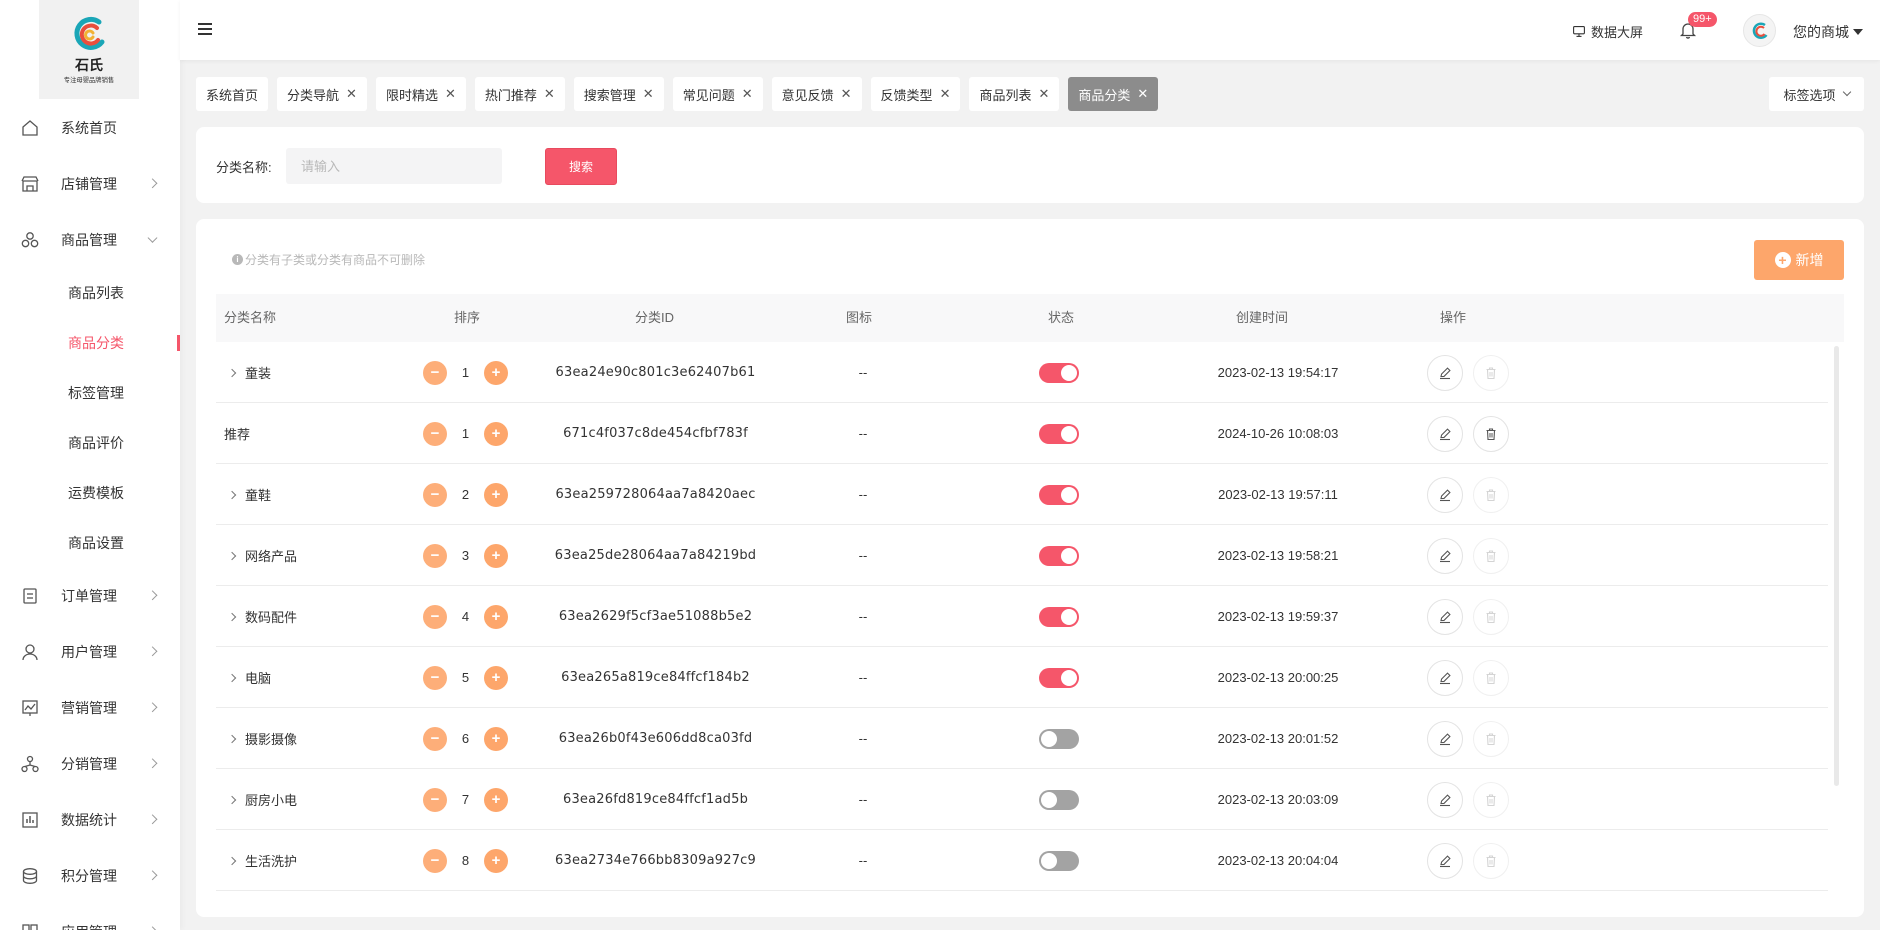 Image resolution: width=1880 pixels, height=930 pixels. I want to click on tag-item: 常见问题 ✕, so click(717, 94).